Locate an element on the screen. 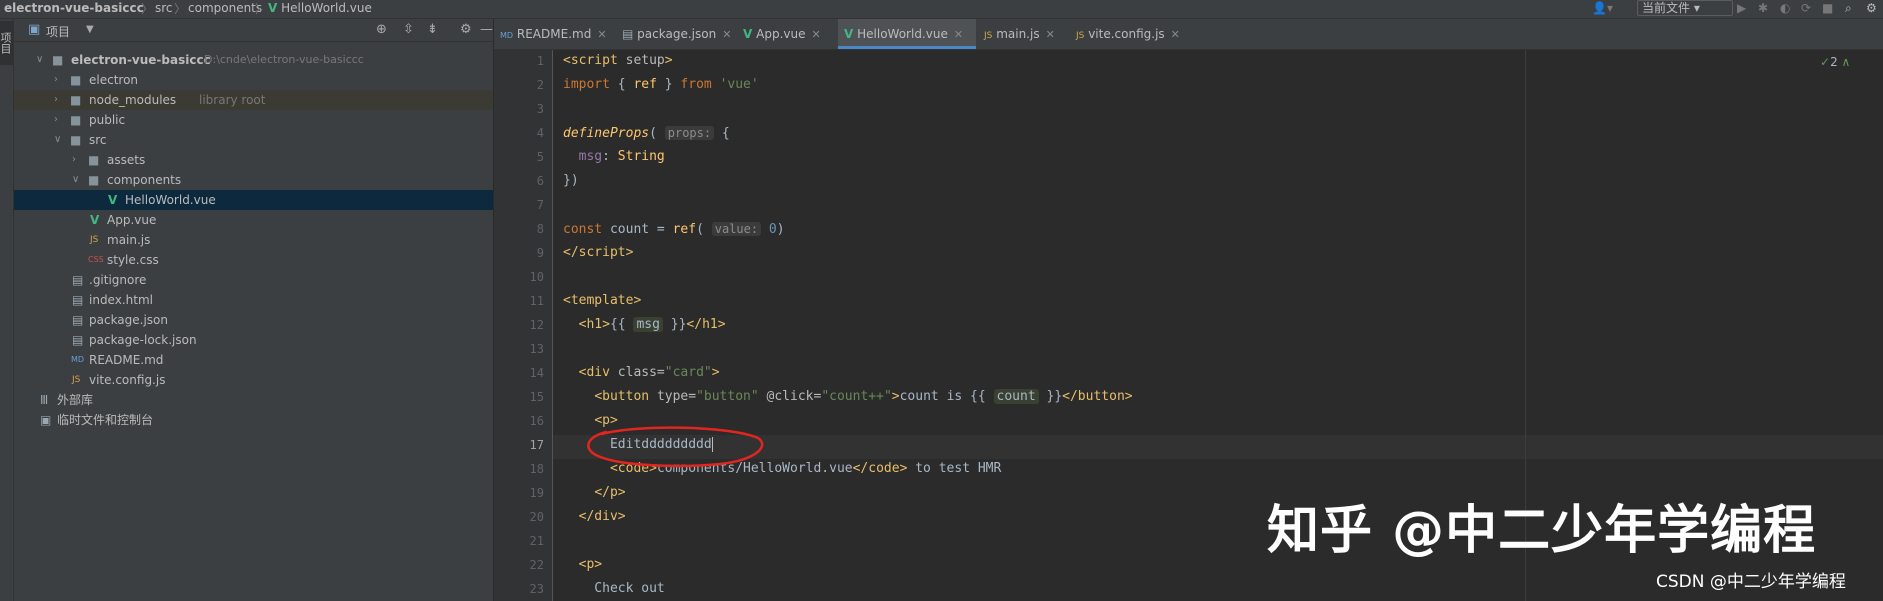  line-number: 1 is located at coordinates (540, 61).